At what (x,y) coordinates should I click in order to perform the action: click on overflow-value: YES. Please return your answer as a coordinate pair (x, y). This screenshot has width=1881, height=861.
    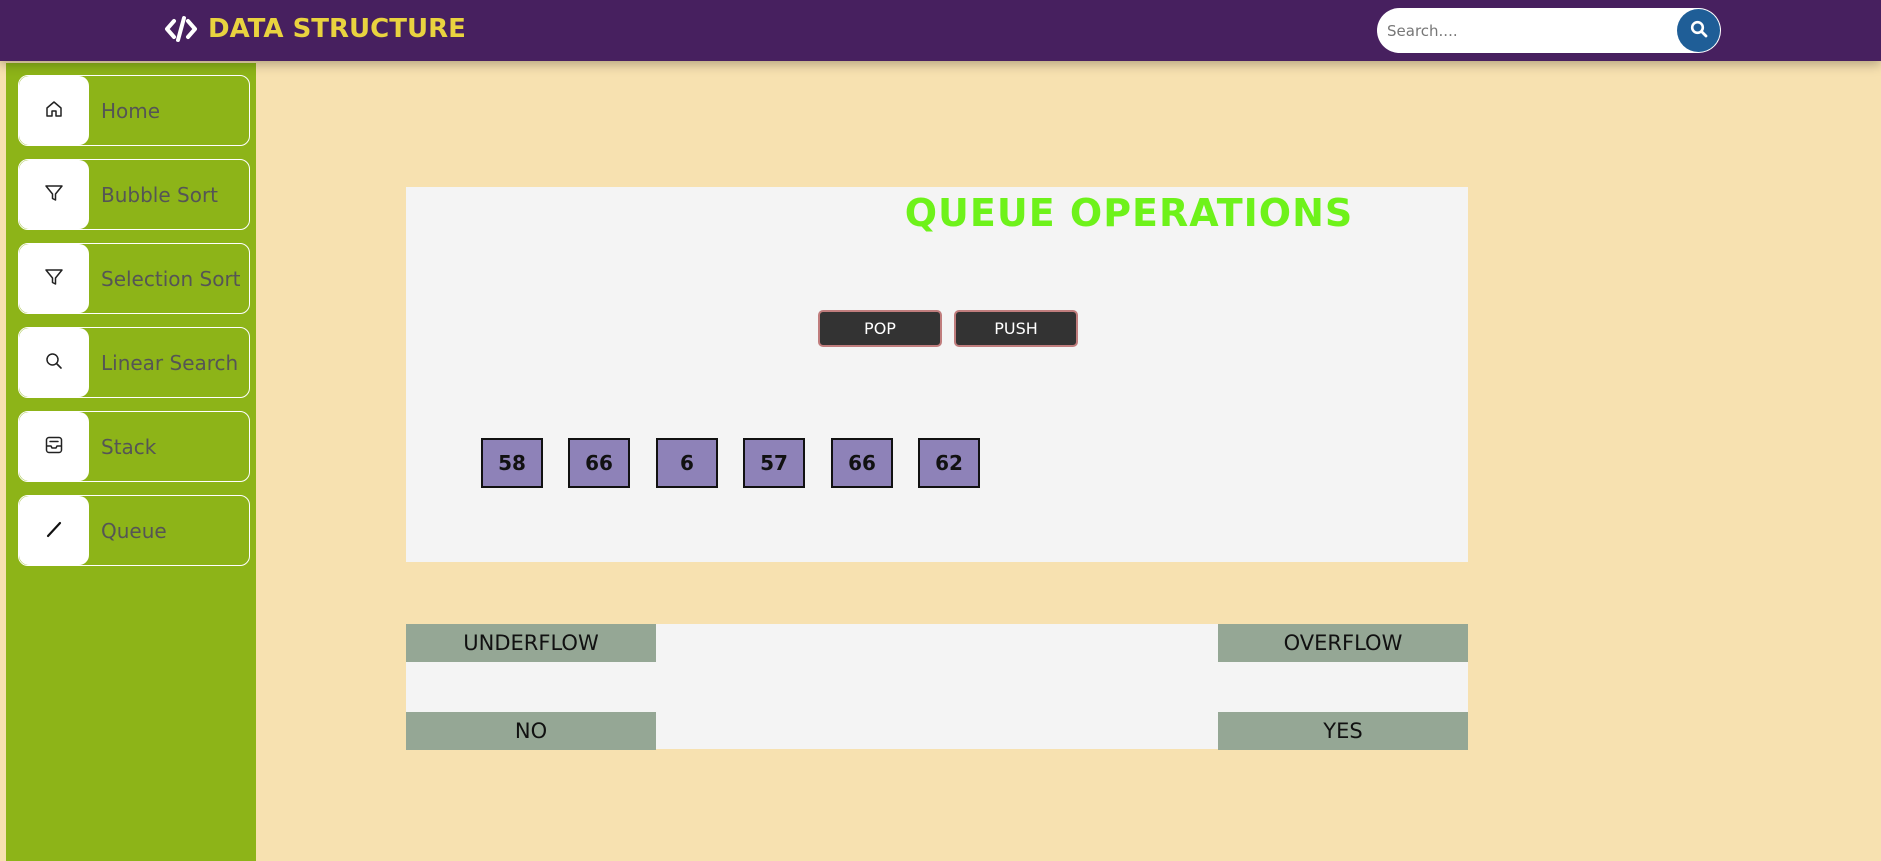
    Looking at the image, I should click on (1343, 731).